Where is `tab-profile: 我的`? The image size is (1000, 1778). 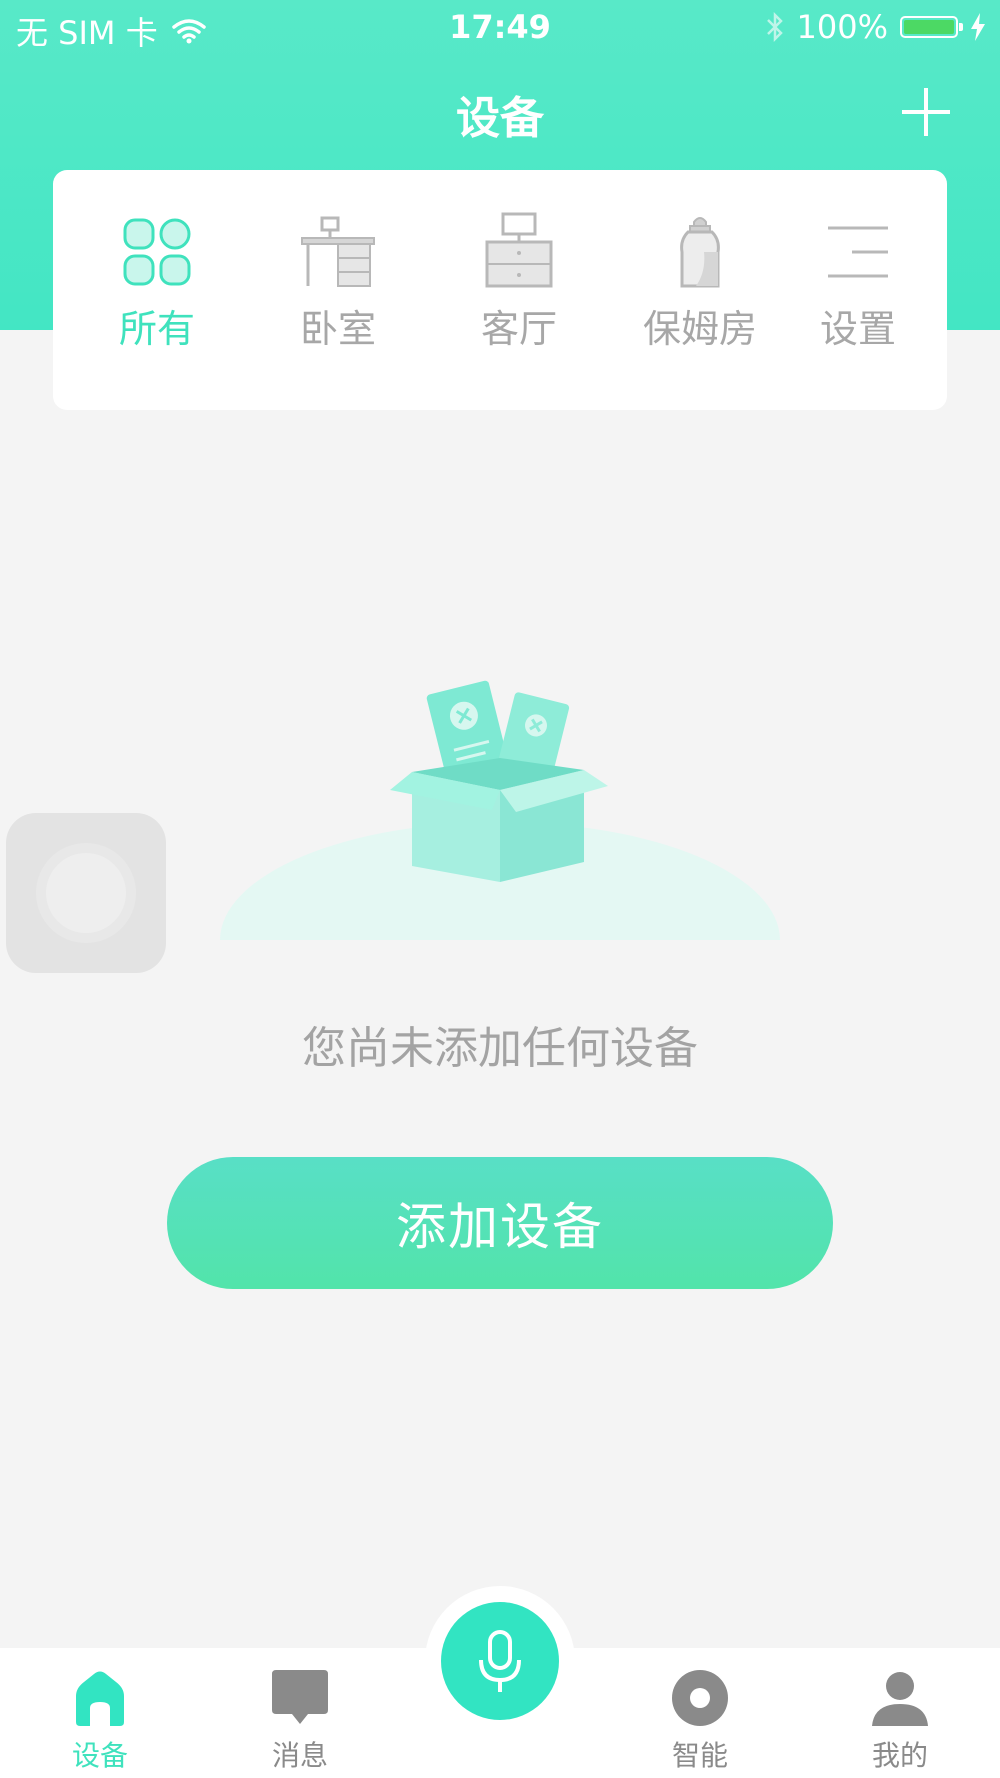
tab-profile: 我的 is located at coordinates (900, 1713).